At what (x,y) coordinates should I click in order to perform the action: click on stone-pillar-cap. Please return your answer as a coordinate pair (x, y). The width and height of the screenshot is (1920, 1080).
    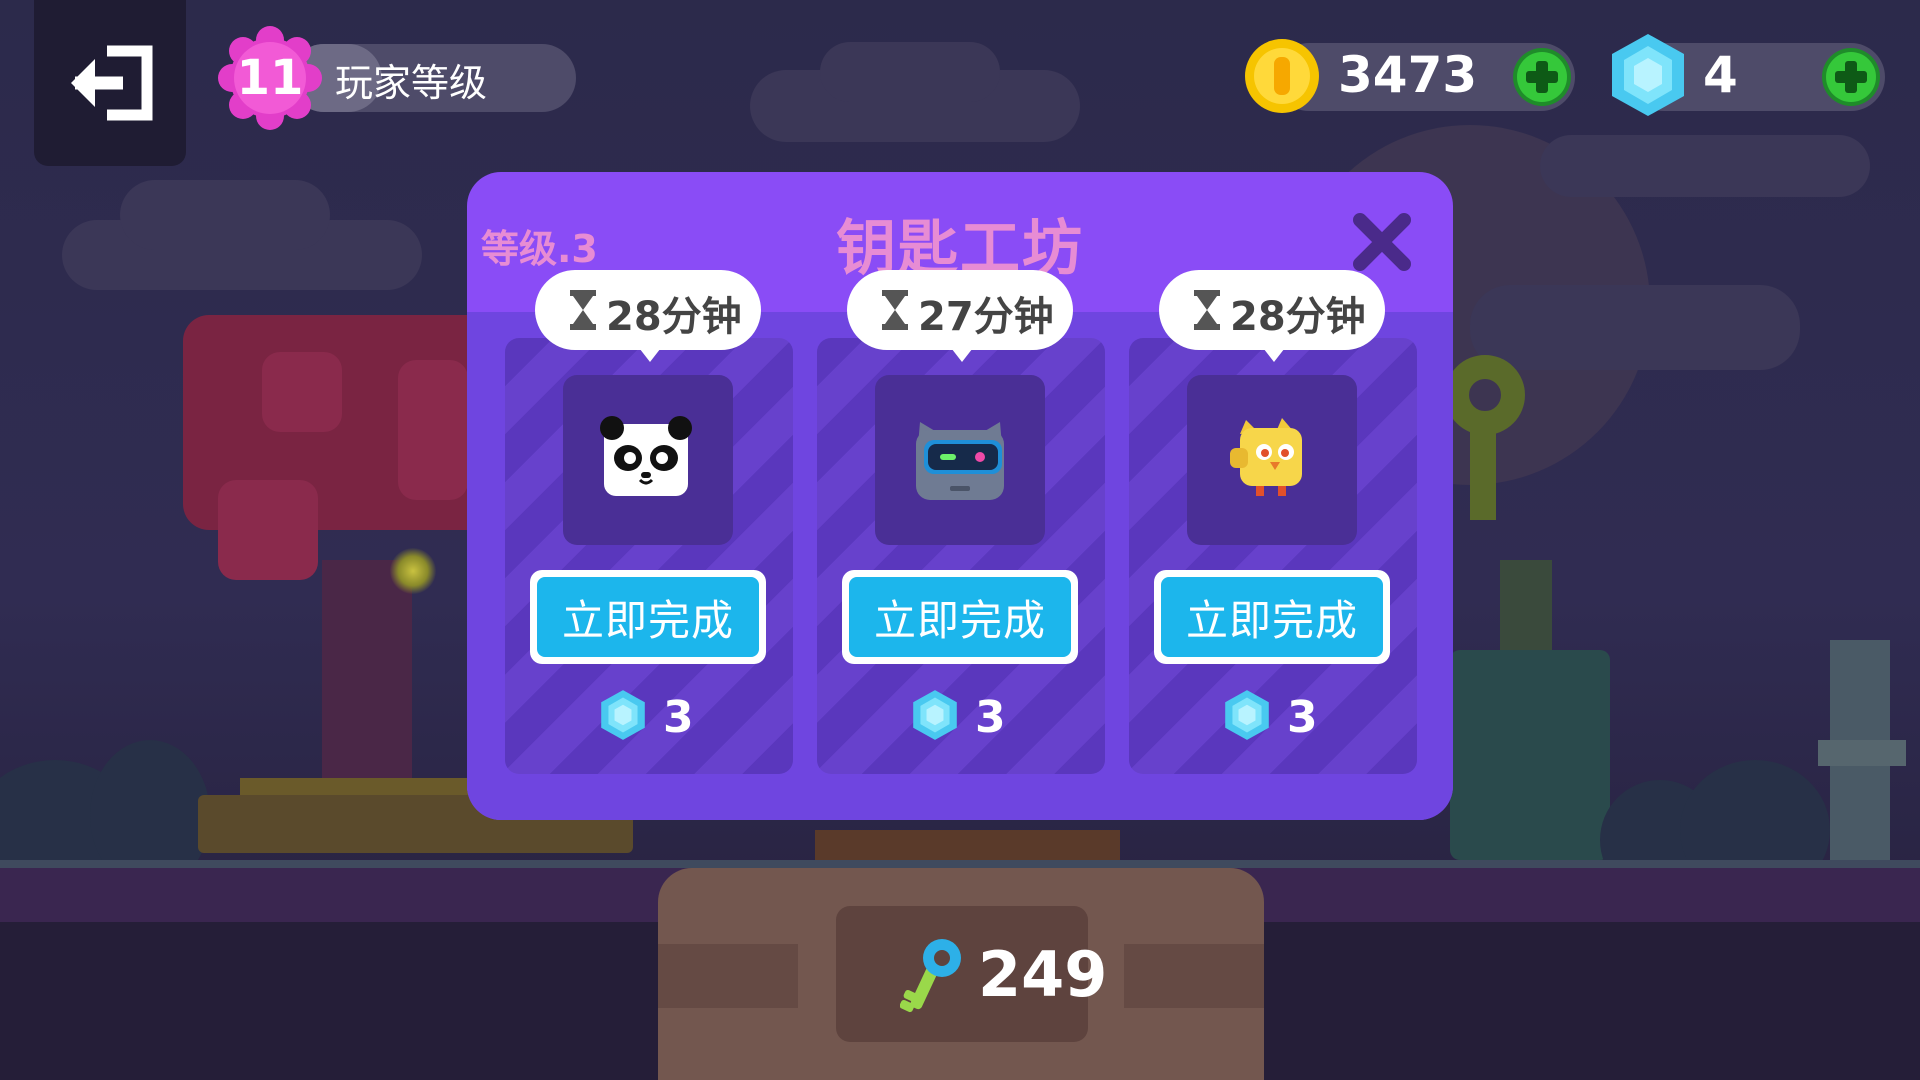
    Looking at the image, I should click on (1862, 753).